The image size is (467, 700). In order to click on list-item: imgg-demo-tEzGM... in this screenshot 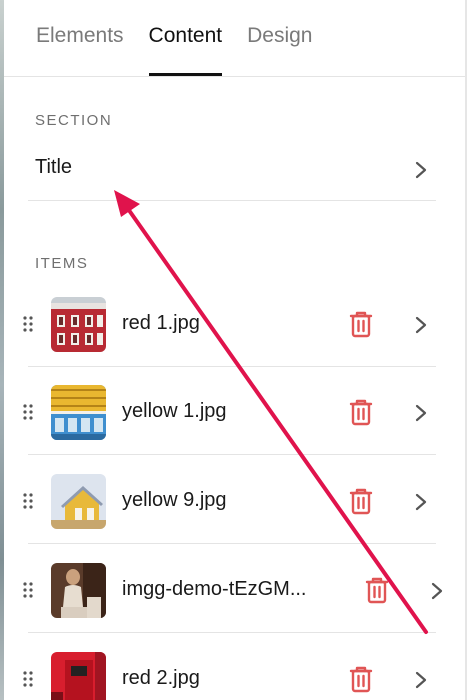, I will do `click(221, 589)`.